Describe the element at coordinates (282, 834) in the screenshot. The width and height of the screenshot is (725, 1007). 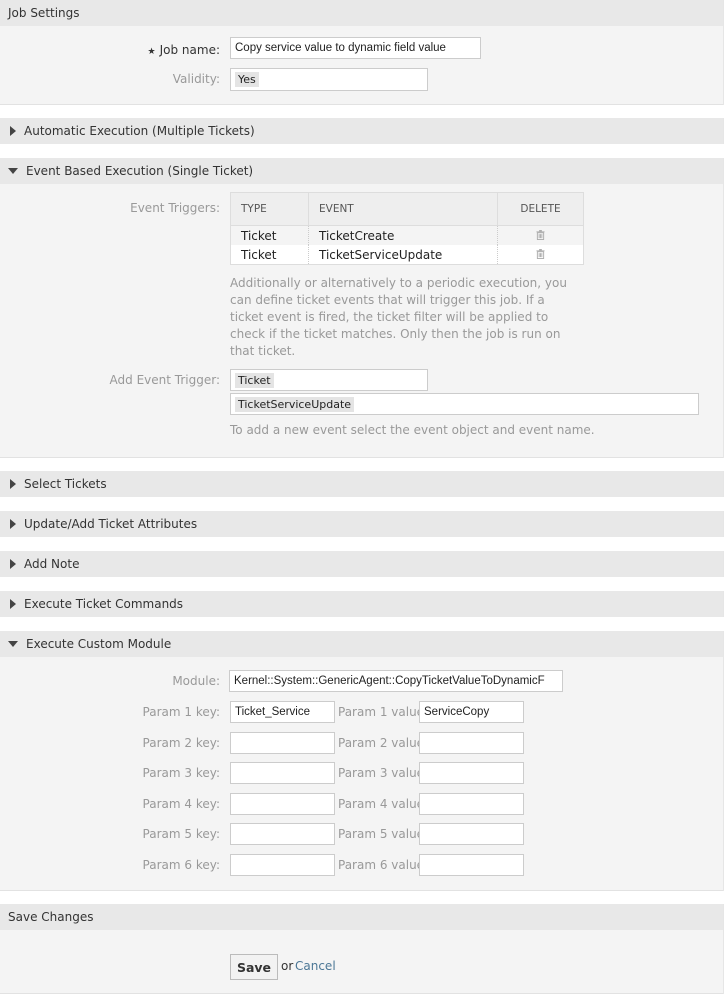
I see `param-5-key-input` at that location.